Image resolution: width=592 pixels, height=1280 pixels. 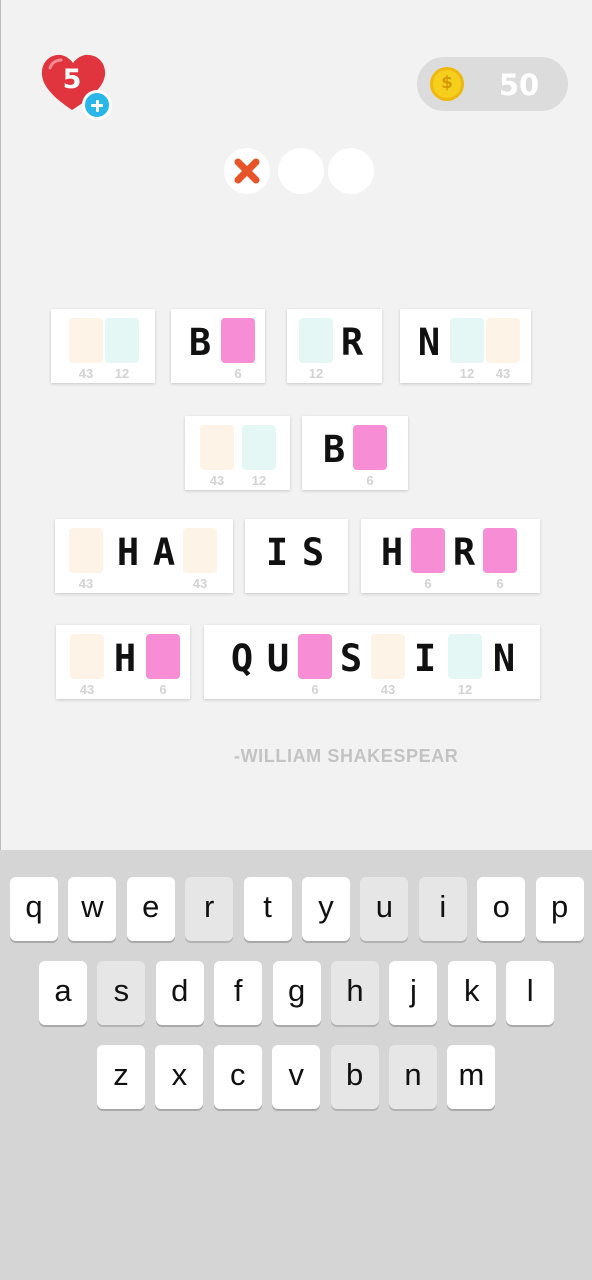 I want to click on key-u: u, so click(x=384, y=909).